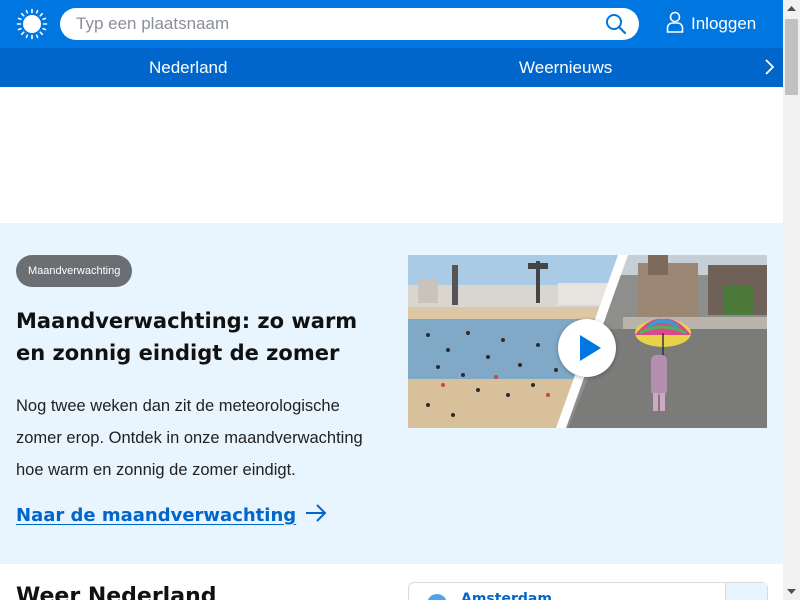  I want to click on scrollbar-thumb, so click(791, 57).